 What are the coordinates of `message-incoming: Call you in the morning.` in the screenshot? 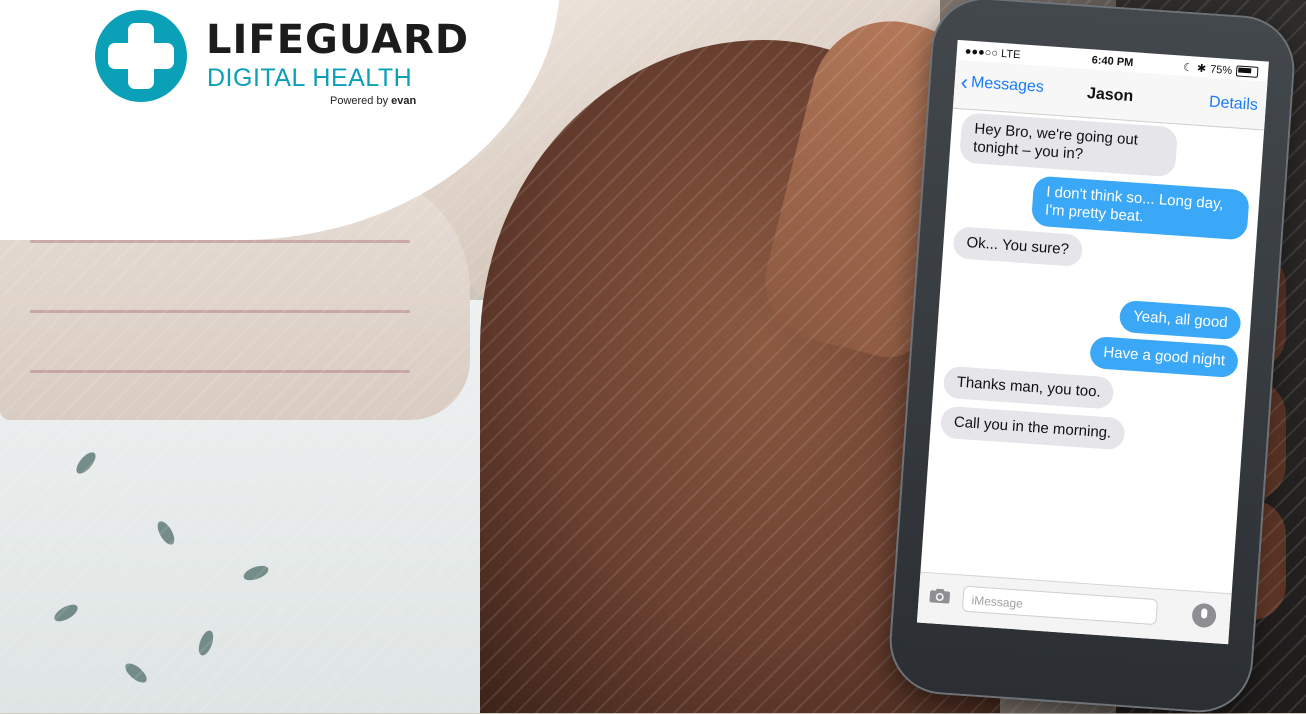 It's located at (1032, 428).